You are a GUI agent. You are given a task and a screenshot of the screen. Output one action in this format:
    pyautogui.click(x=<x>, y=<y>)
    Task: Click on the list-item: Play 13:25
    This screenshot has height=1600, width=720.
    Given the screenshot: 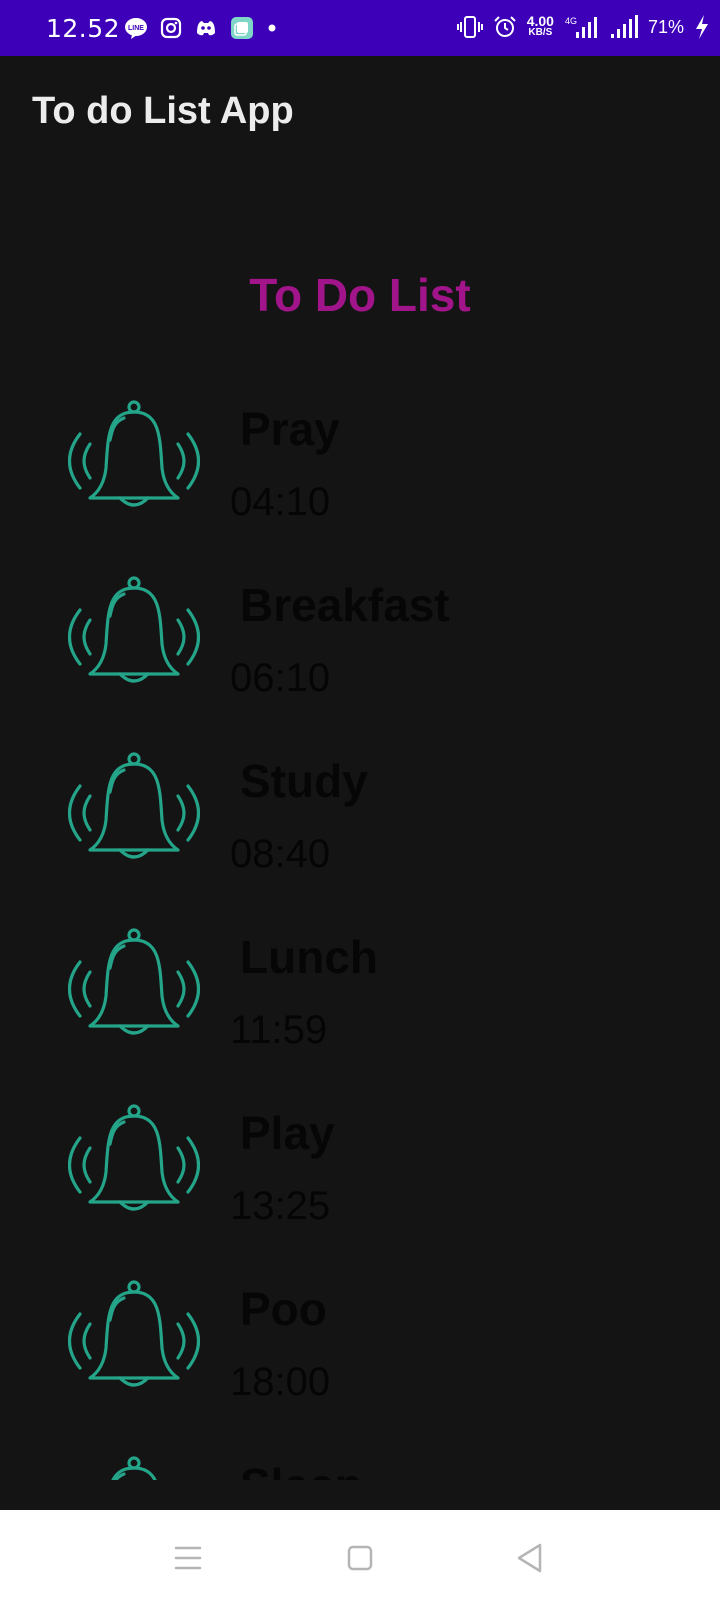 What is the action you would take?
    pyautogui.click(x=360, y=1172)
    